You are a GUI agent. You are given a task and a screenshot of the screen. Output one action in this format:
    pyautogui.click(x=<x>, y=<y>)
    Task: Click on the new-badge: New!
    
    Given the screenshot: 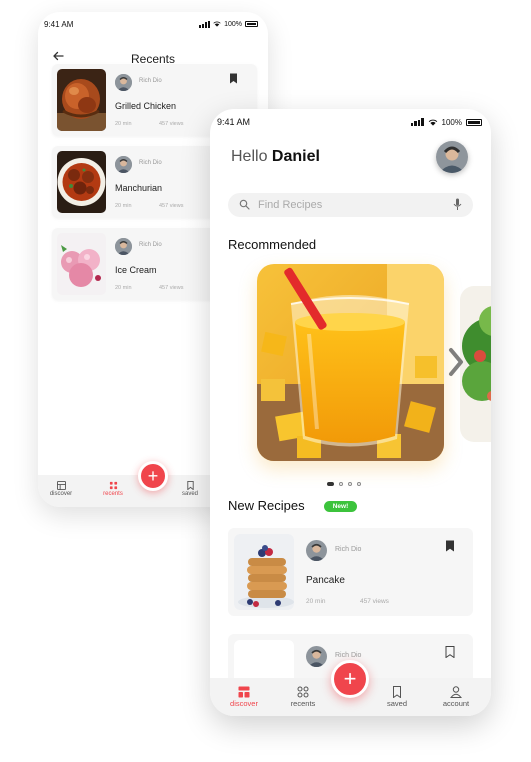 What is the action you would take?
    pyautogui.click(x=340, y=506)
    